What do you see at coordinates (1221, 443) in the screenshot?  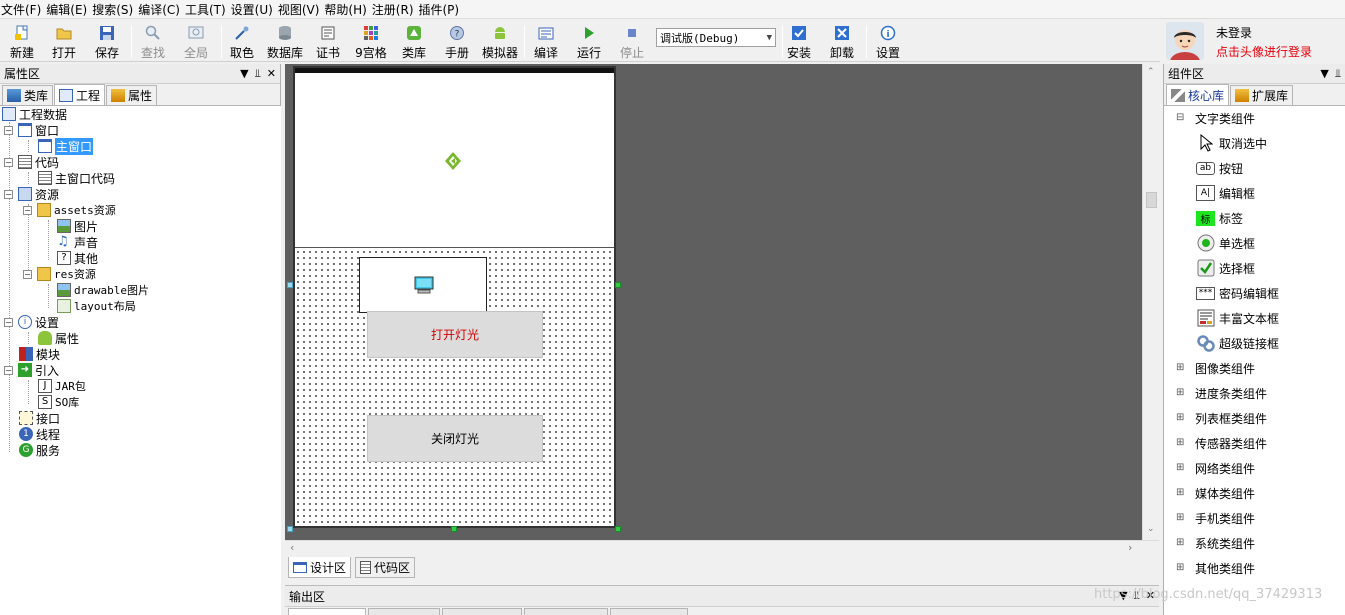 I see `group-sensor-components: ⊞ 传感器类组件` at bounding box center [1221, 443].